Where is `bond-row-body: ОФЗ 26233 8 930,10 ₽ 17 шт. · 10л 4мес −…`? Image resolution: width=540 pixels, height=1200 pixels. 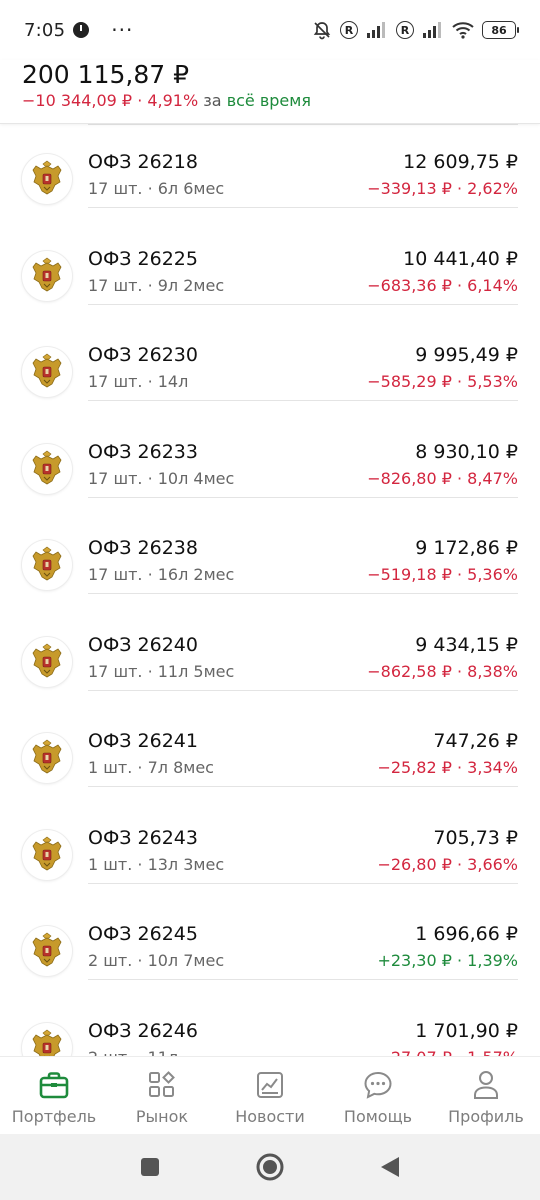
bond-row-body: ОФЗ 26233 8 930,10 ₽ 17 шт. · 10л 4мес −… is located at coordinates (303, 468).